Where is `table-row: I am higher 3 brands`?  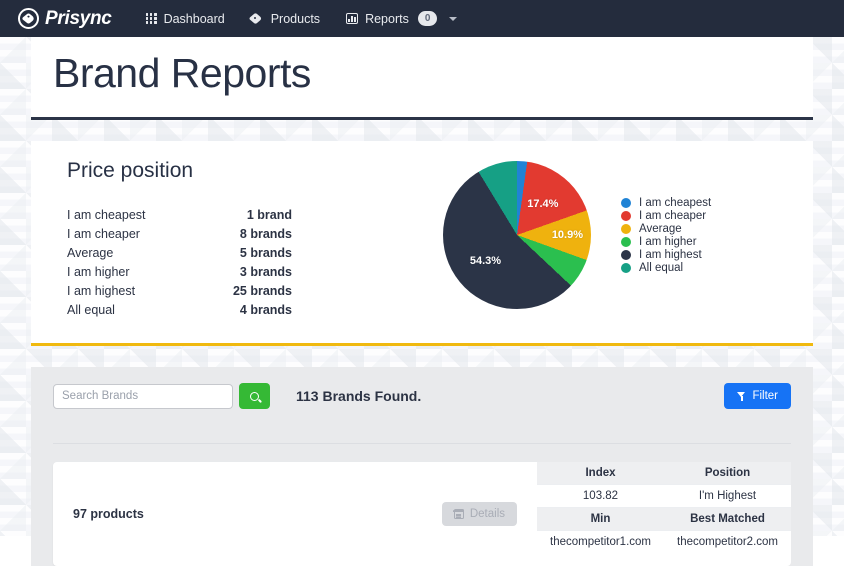 table-row: I am higher 3 brands is located at coordinates (179, 271).